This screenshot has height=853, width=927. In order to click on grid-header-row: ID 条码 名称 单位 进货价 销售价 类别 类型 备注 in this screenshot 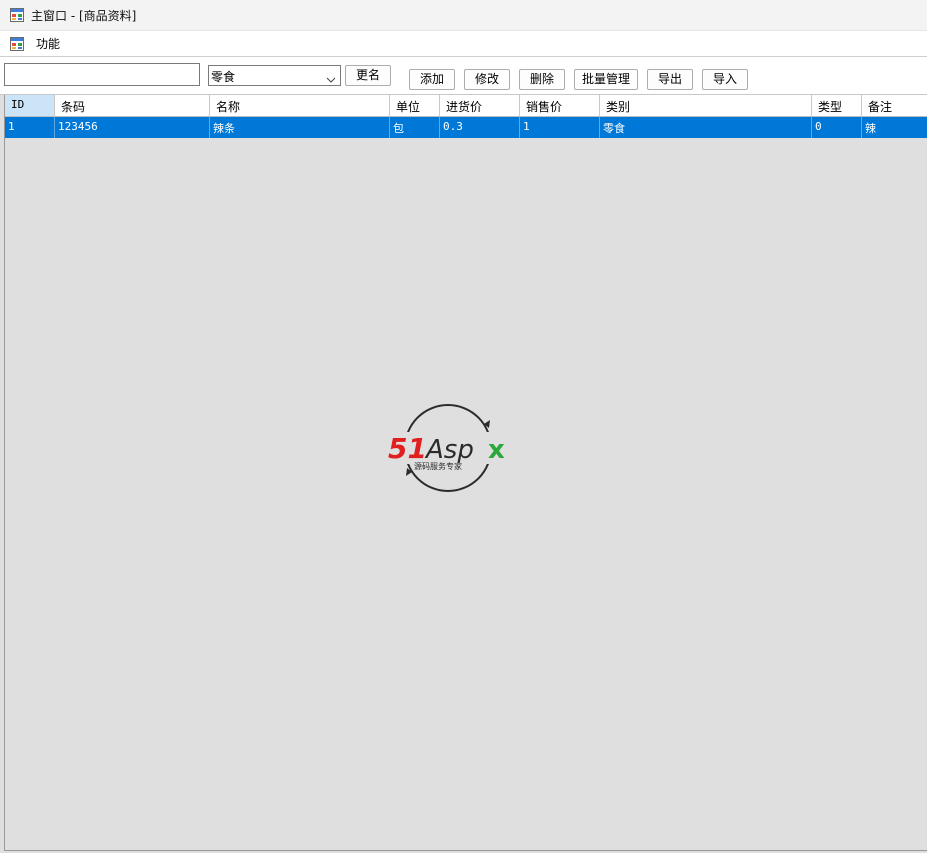, I will do `click(466, 106)`.